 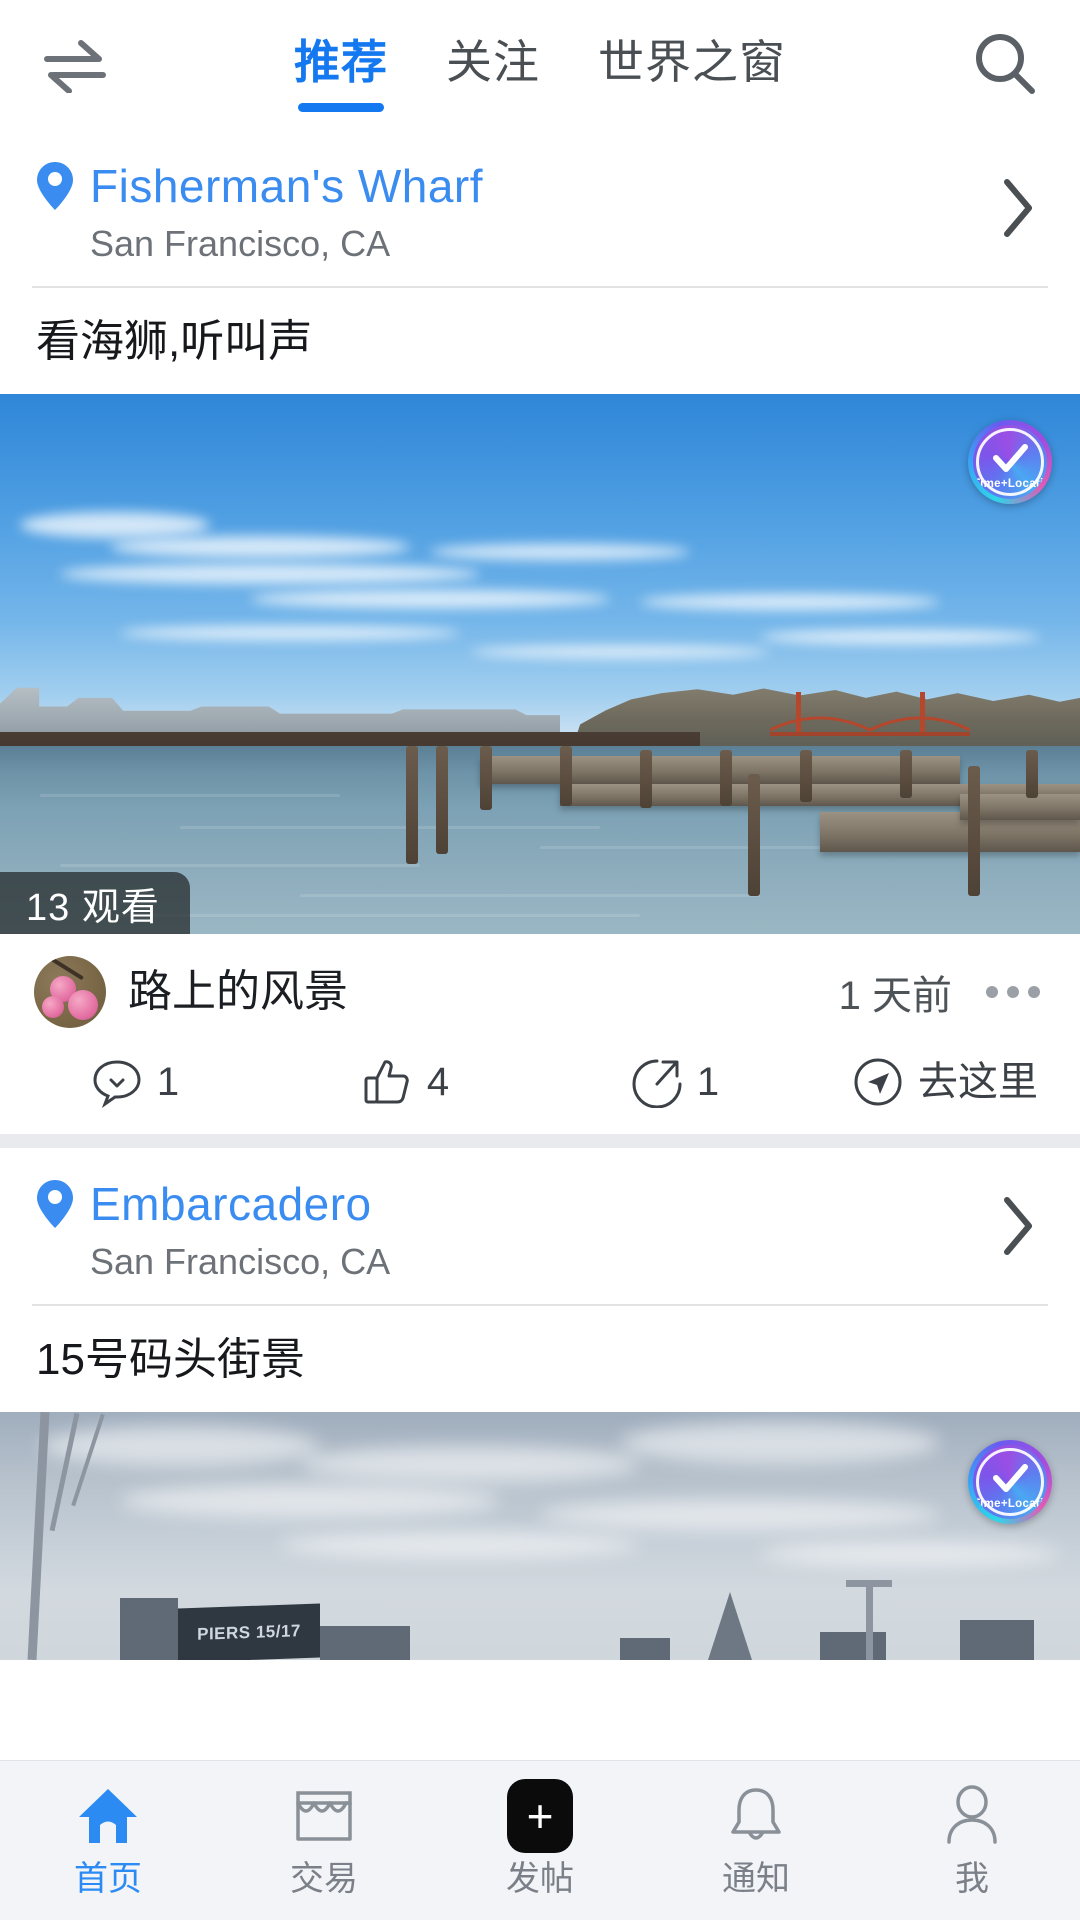 I want to click on store-icon, so click(x=324, y=1815).